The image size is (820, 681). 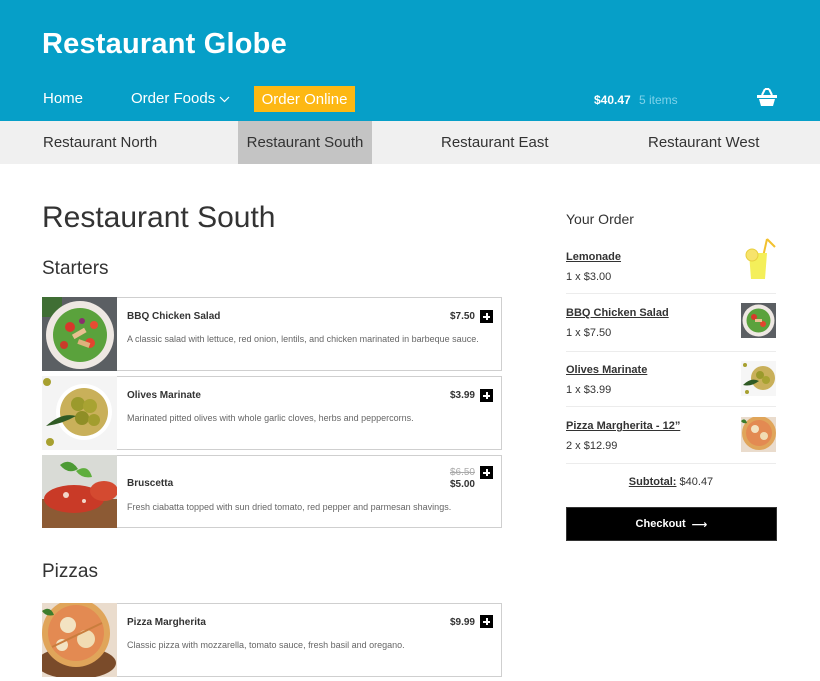 I want to click on menu-item-price: $9.99, so click(x=462, y=622).